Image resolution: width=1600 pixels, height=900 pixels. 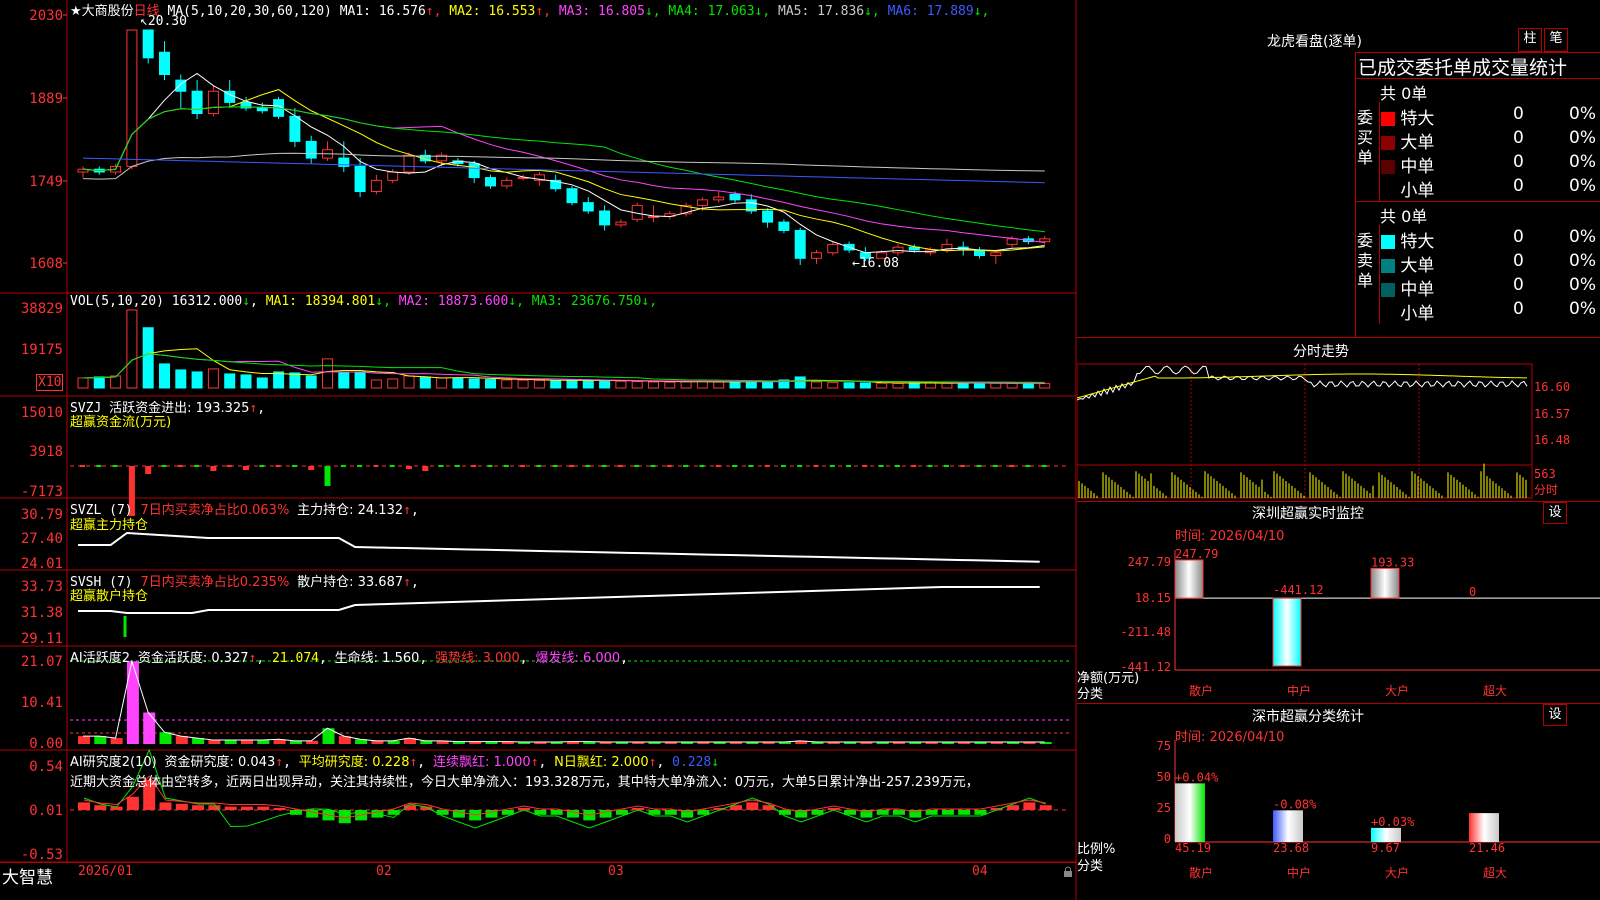 What do you see at coordinates (102, 11) in the screenshot?
I see `stock-name: ★大商股份` at bounding box center [102, 11].